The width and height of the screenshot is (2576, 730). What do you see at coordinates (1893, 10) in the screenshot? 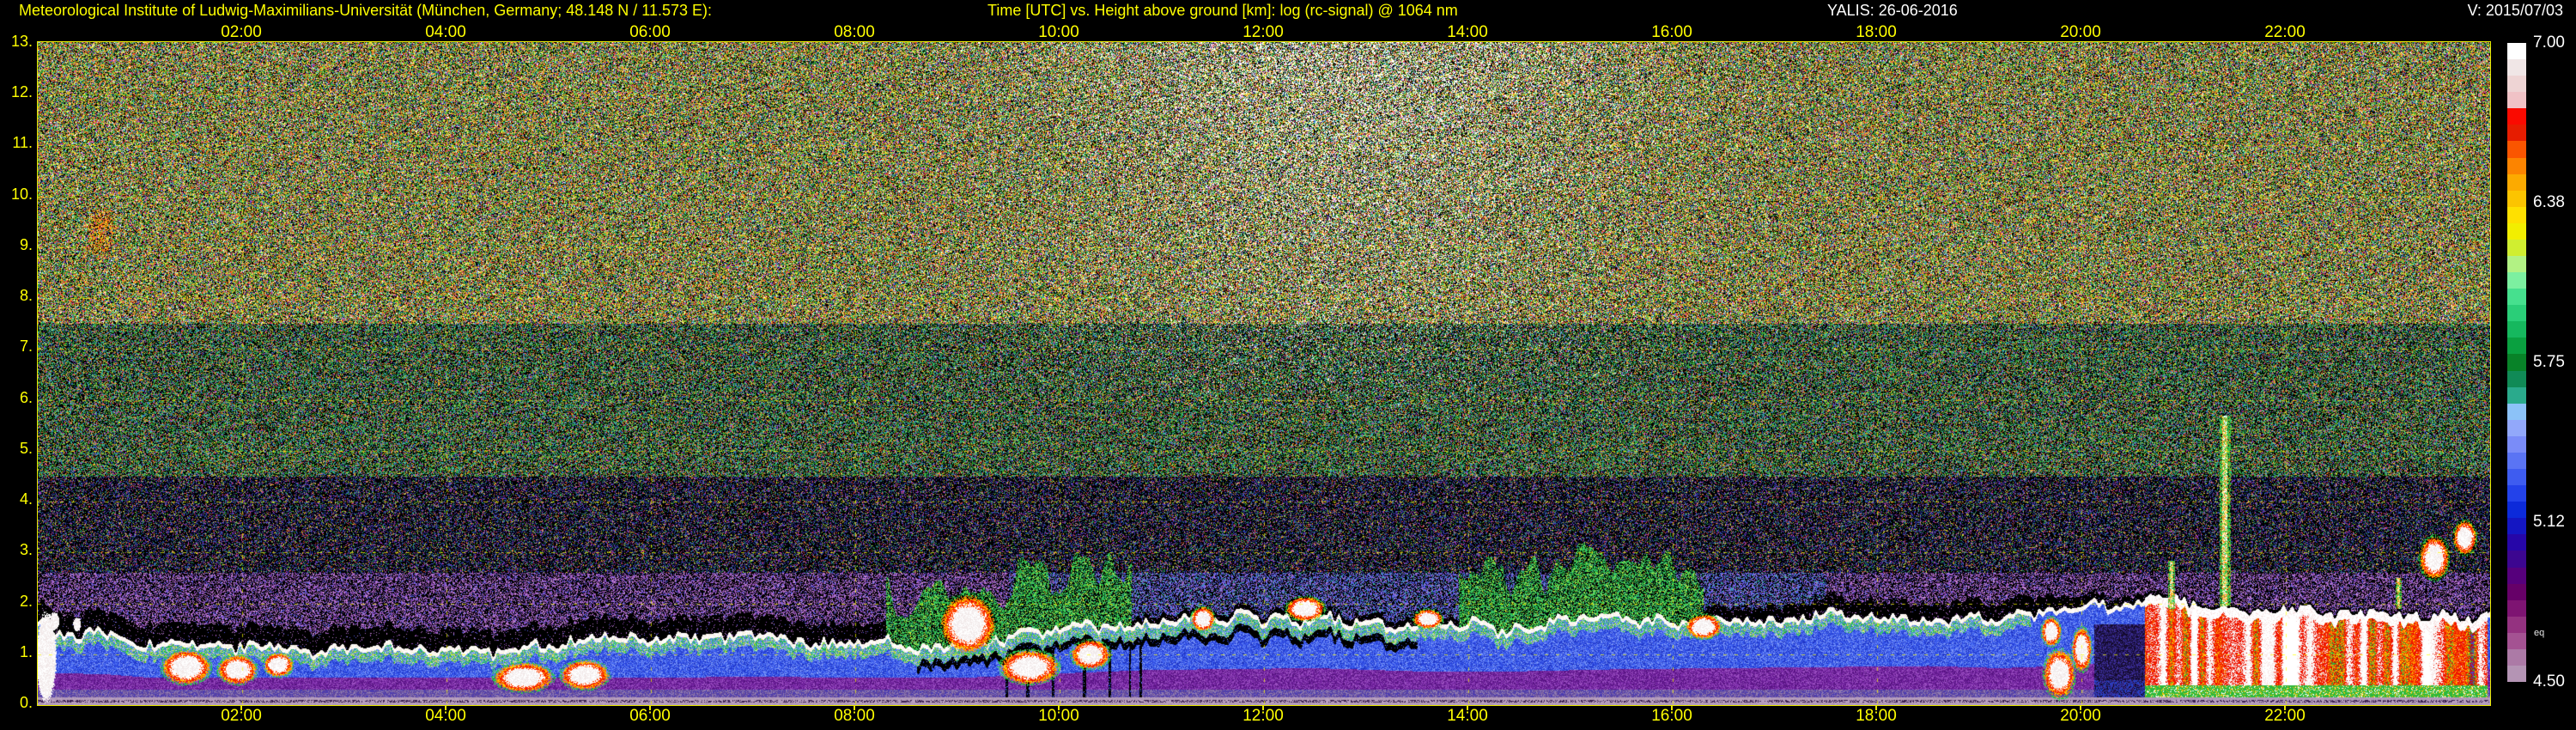
I see `instrument-date-label: YALIS: 26-06-2016` at bounding box center [1893, 10].